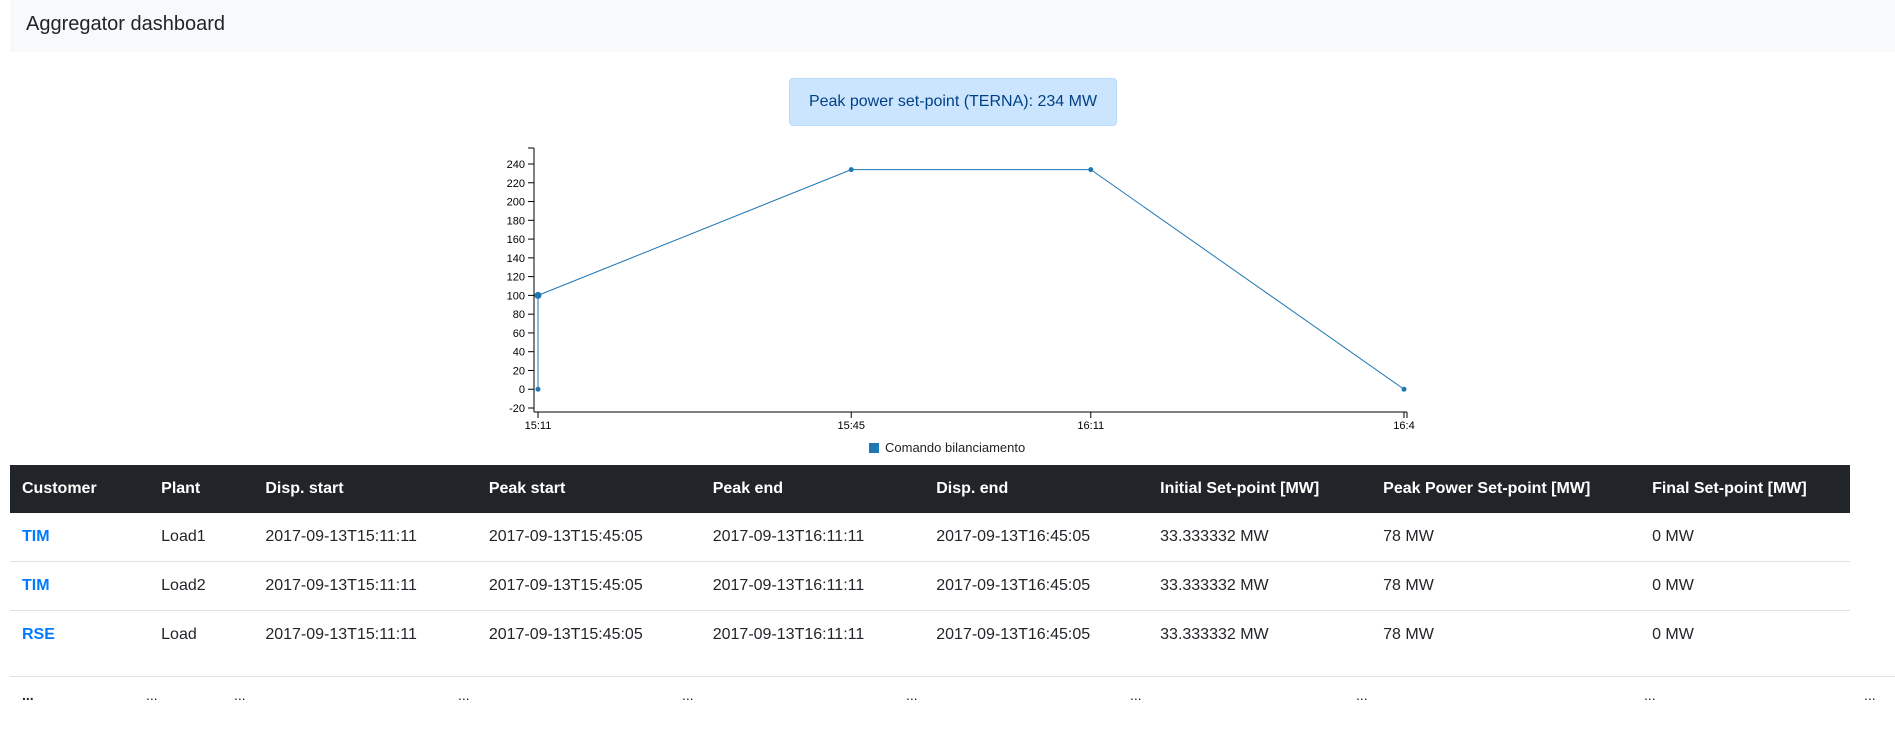 This screenshot has height=730, width=1895. What do you see at coordinates (812, 489) in the screenshot?
I see `column-header: Peak end` at bounding box center [812, 489].